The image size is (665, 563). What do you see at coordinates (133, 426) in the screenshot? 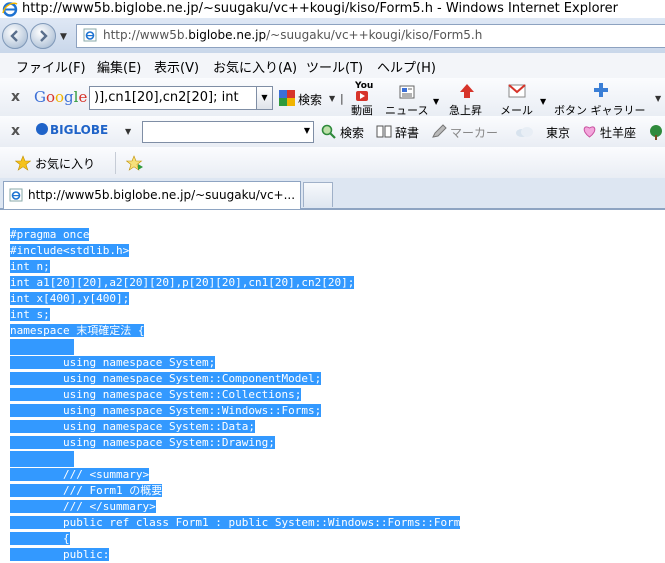
I see `code-line: using namespace System::Data;` at bounding box center [133, 426].